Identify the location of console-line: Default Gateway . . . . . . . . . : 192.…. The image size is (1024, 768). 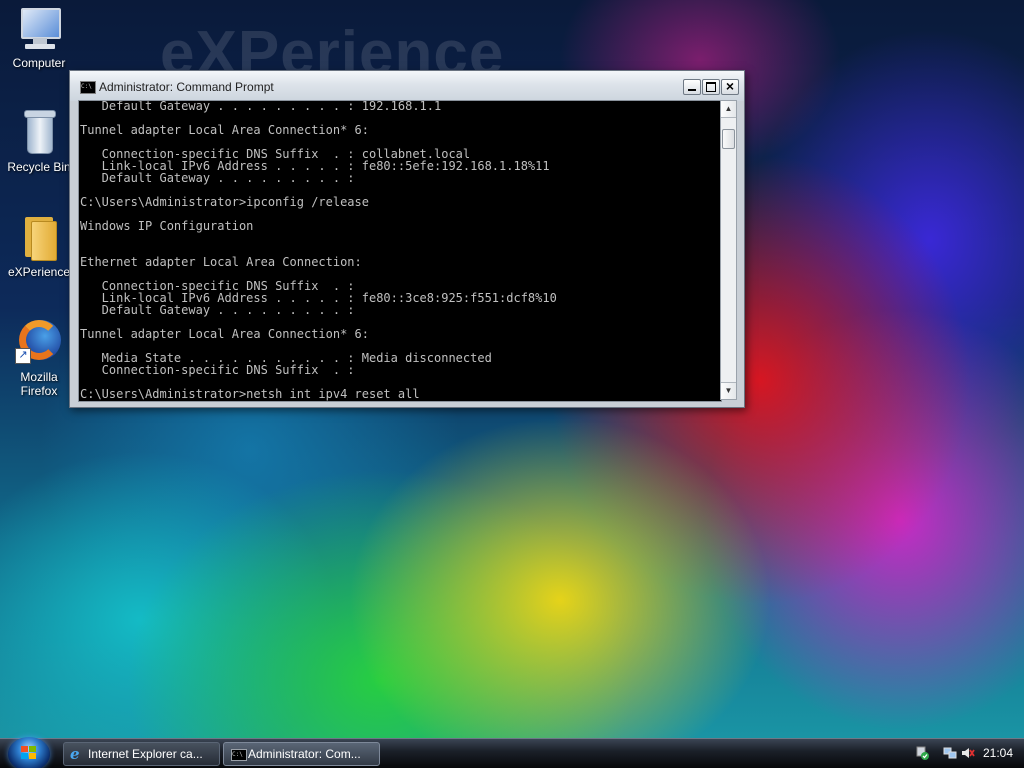
(261, 106).